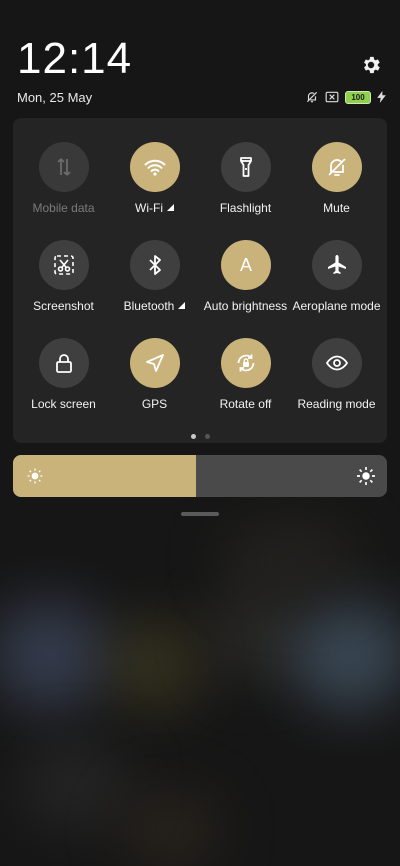 This screenshot has width=400, height=866. I want to click on toggle-label-text: Flashlight, so click(245, 208).